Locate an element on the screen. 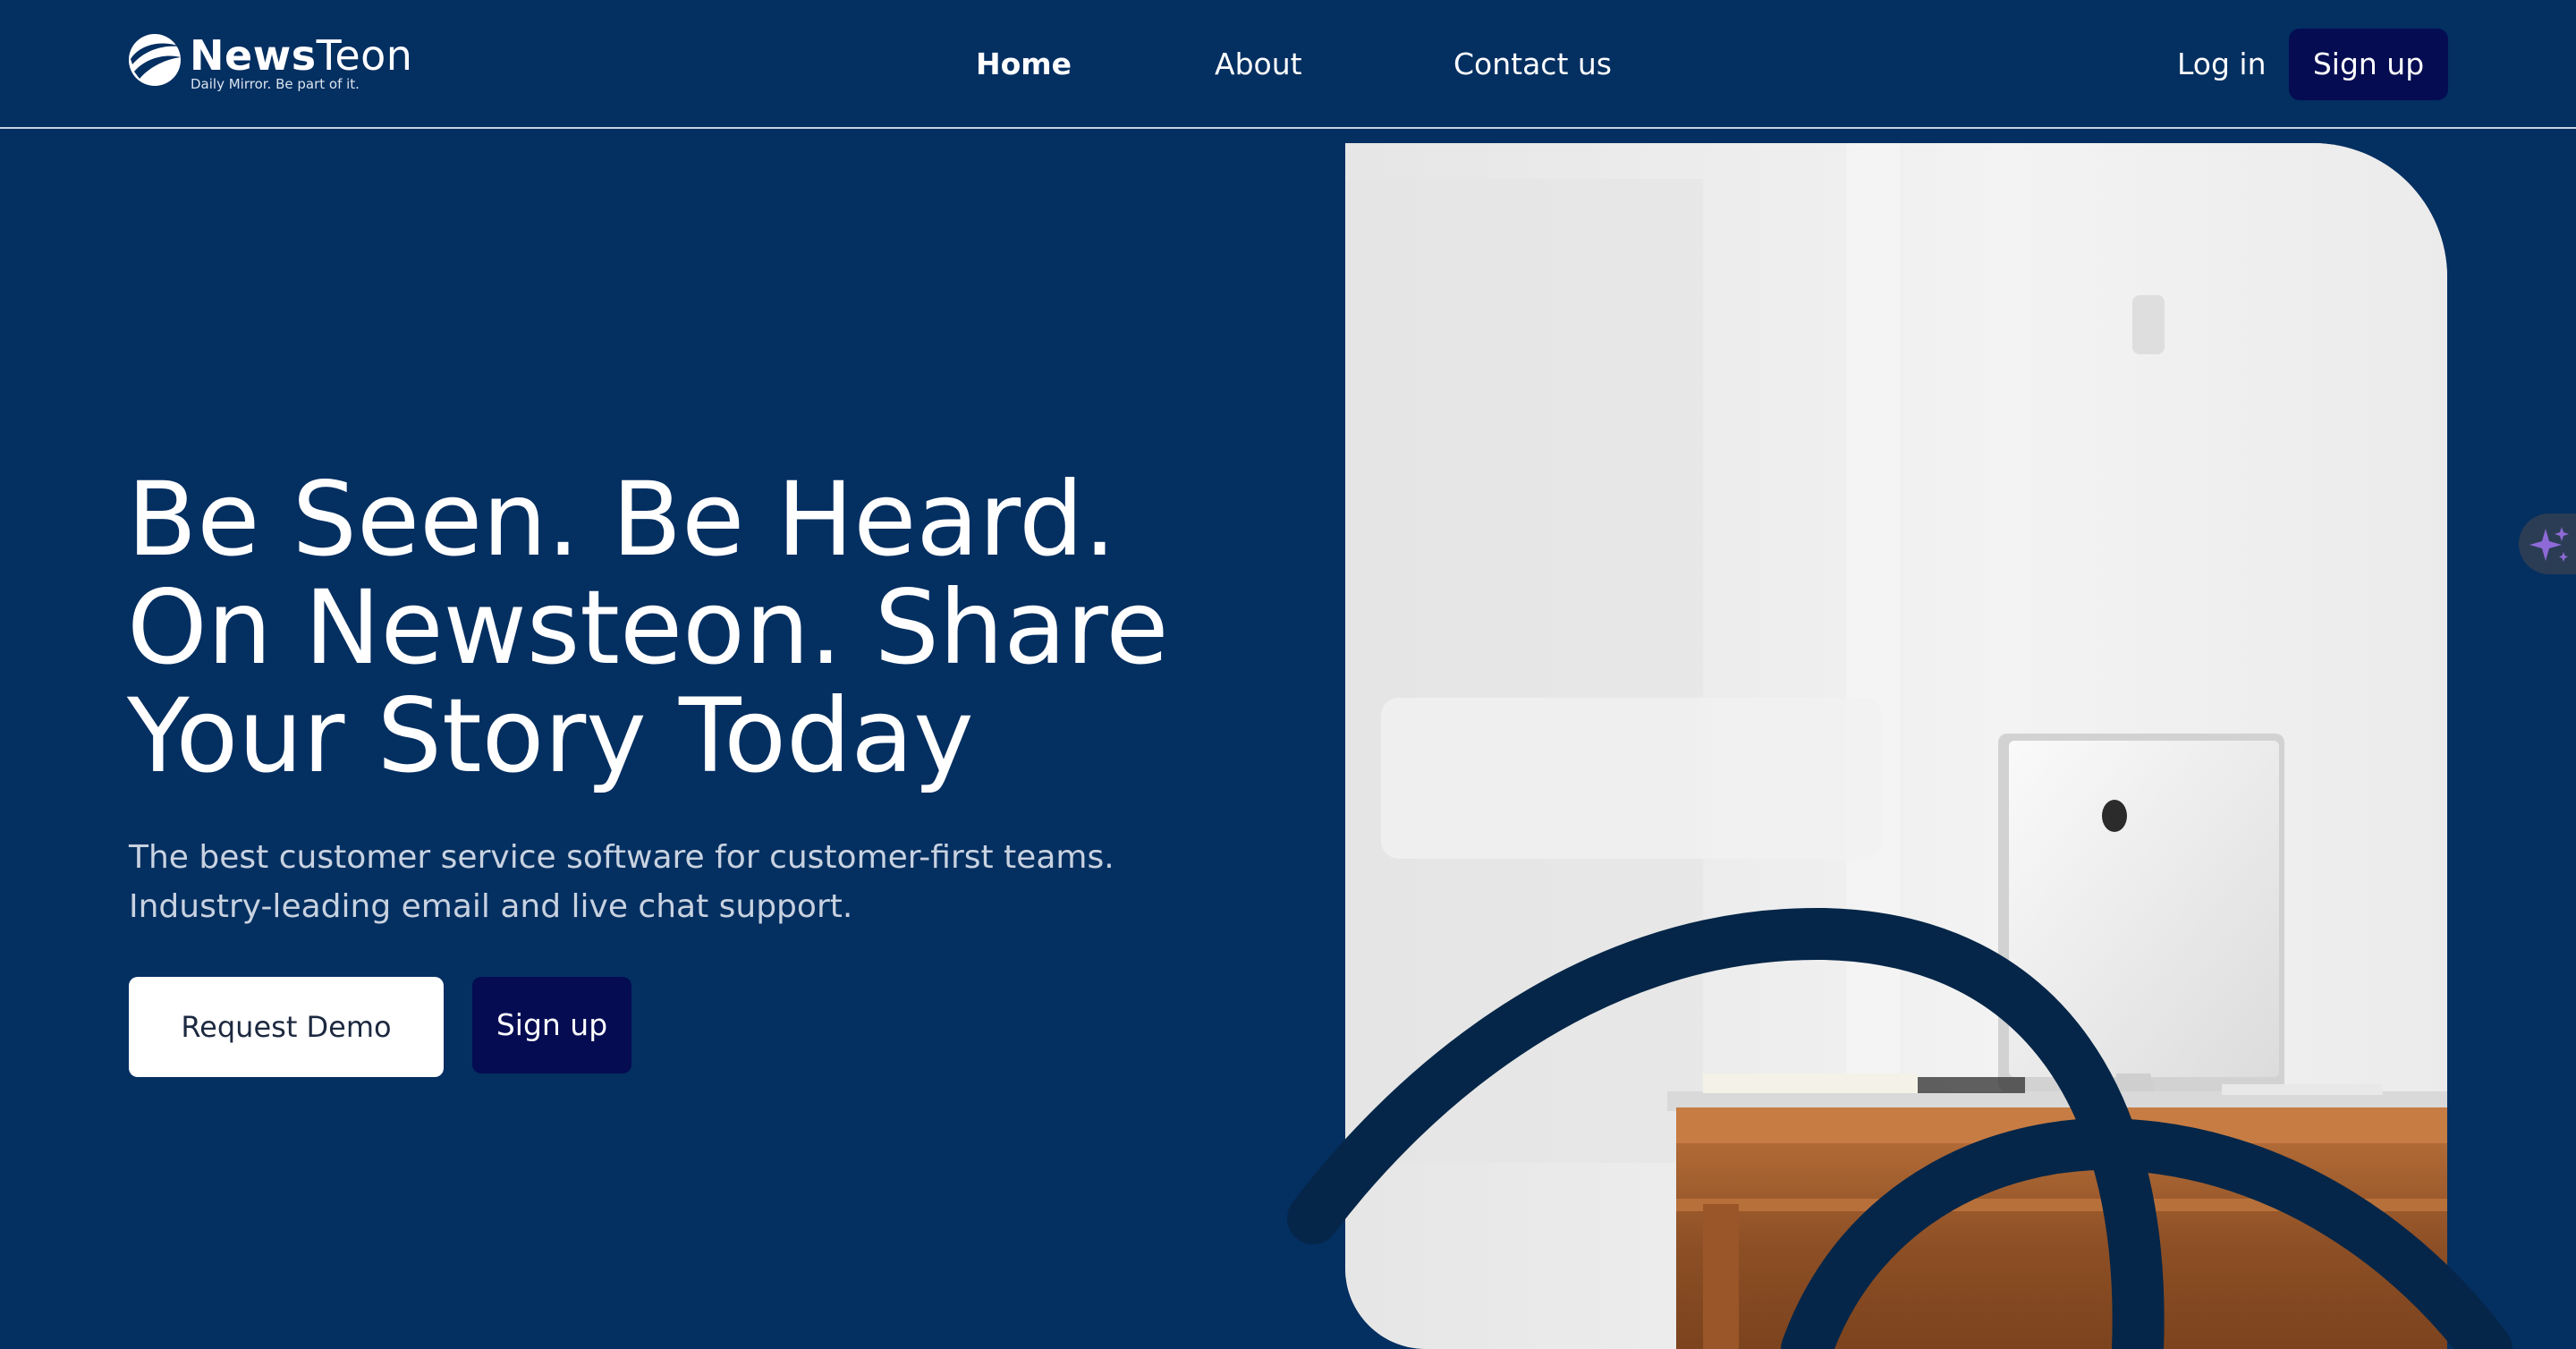 This screenshot has width=2576, height=1349. request-demo-button: Request Demo is located at coordinates (286, 1027).